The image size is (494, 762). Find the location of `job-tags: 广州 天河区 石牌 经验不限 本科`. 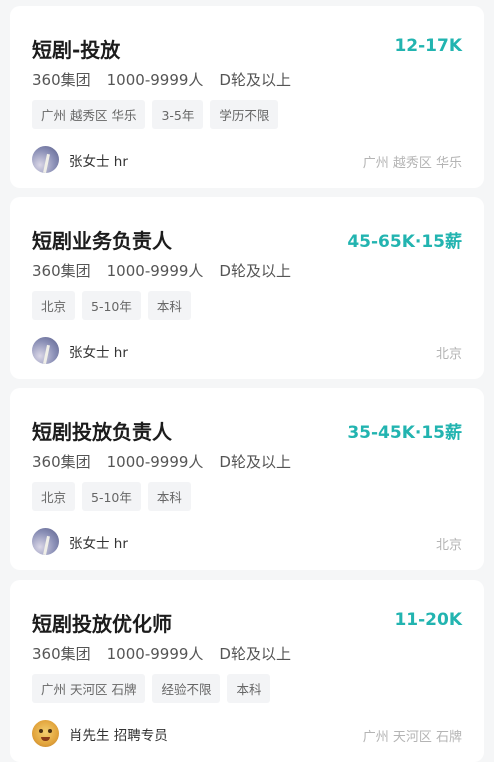

job-tags: 广州 天河区 石牌 经验不限 本科 is located at coordinates (154, 688).